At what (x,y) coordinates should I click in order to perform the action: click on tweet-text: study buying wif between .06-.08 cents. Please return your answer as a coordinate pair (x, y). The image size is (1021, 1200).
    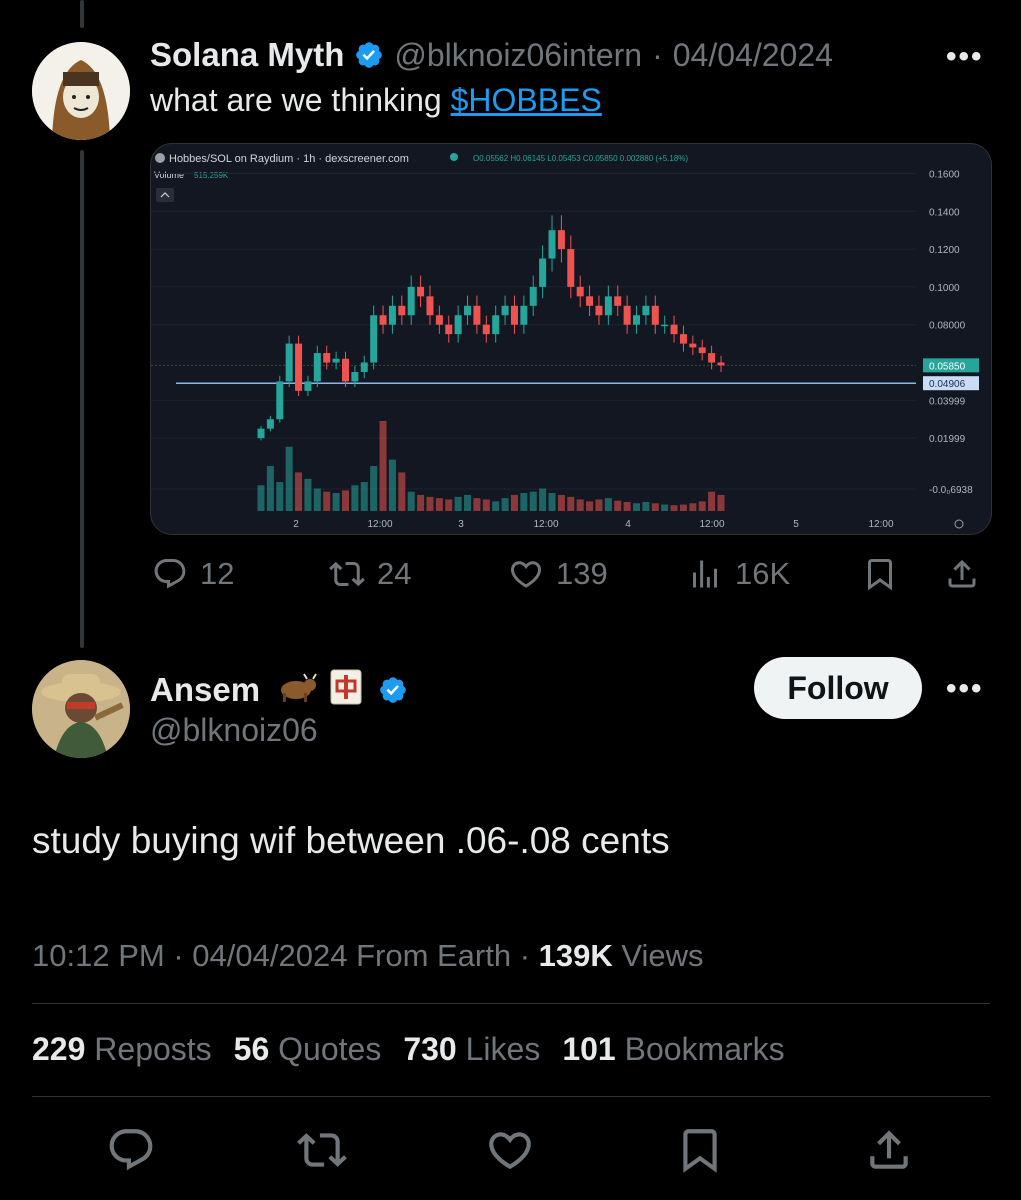
    Looking at the image, I should click on (351, 840).